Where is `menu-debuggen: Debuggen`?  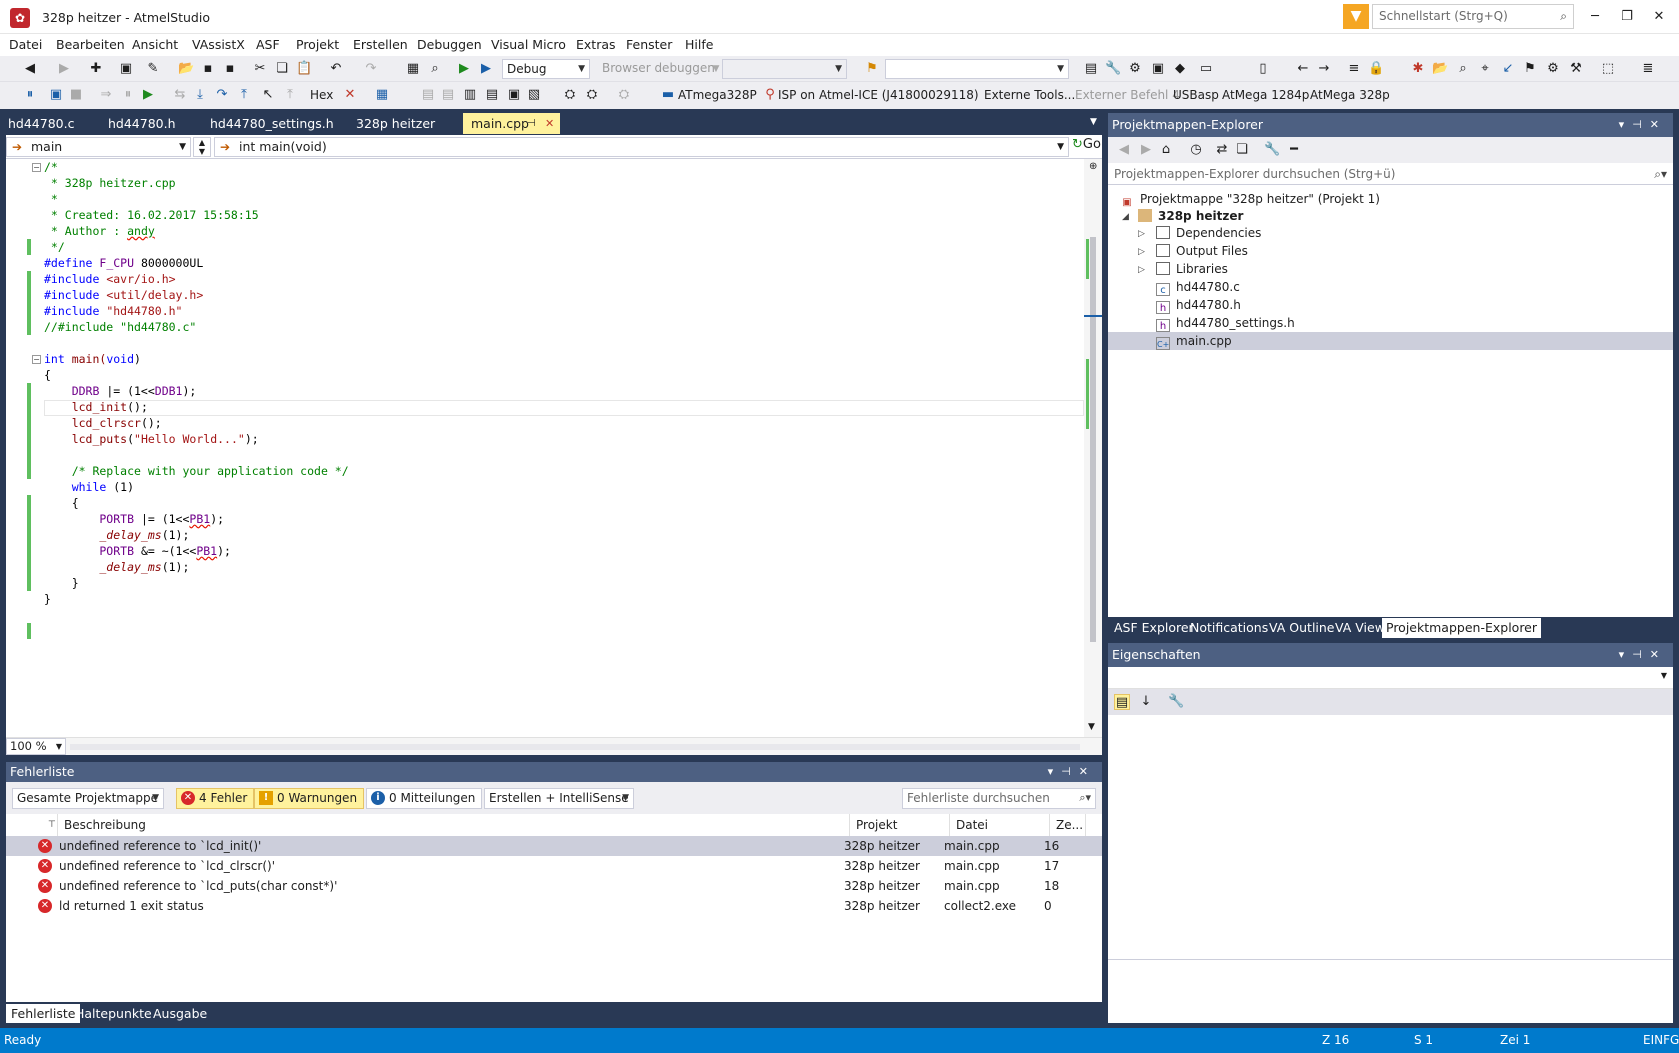
menu-debuggen: Debuggen is located at coordinates (449, 44).